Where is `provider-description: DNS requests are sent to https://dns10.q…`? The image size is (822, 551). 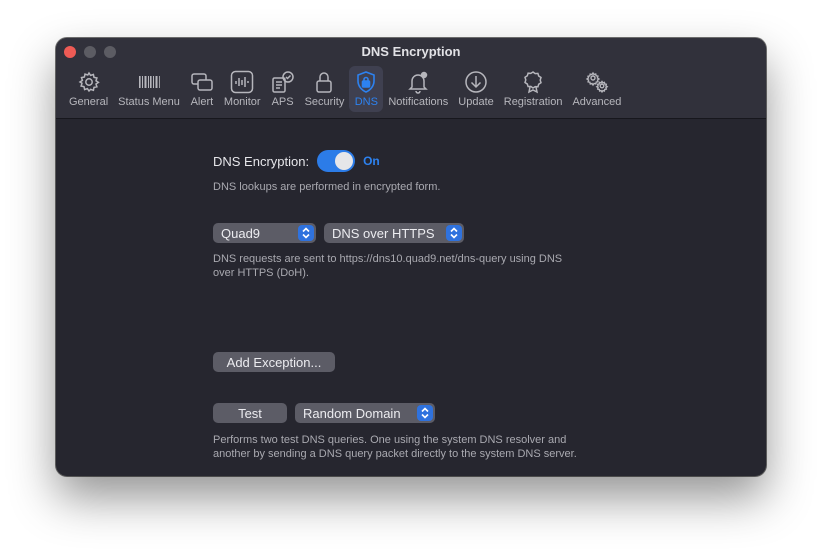
provider-description: DNS requests are sent to https://dns10.q… is located at coordinates (423, 266).